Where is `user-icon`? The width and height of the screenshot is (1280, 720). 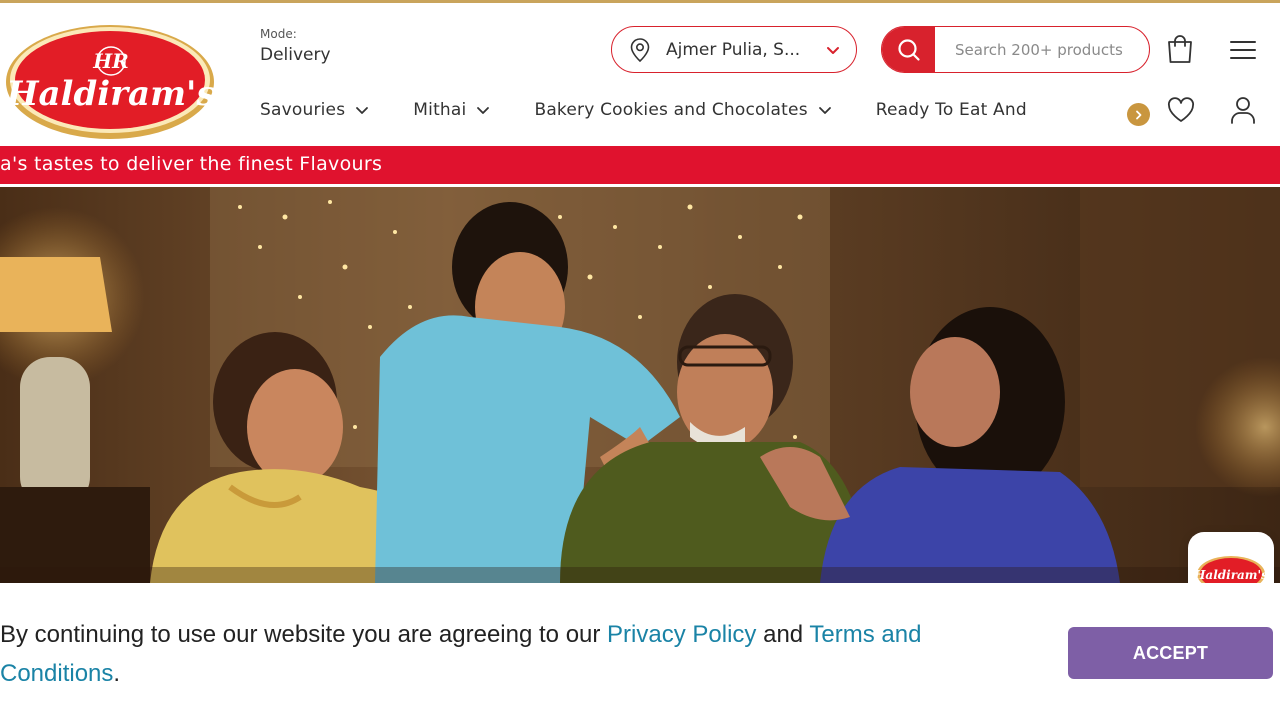 user-icon is located at coordinates (1243, 110).